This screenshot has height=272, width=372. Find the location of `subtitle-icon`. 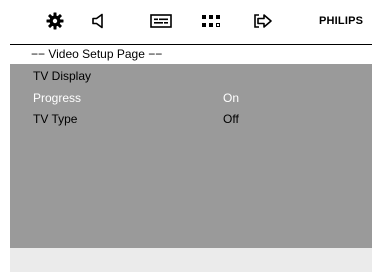

subtitle-icon is located at coordinates (161, 21).